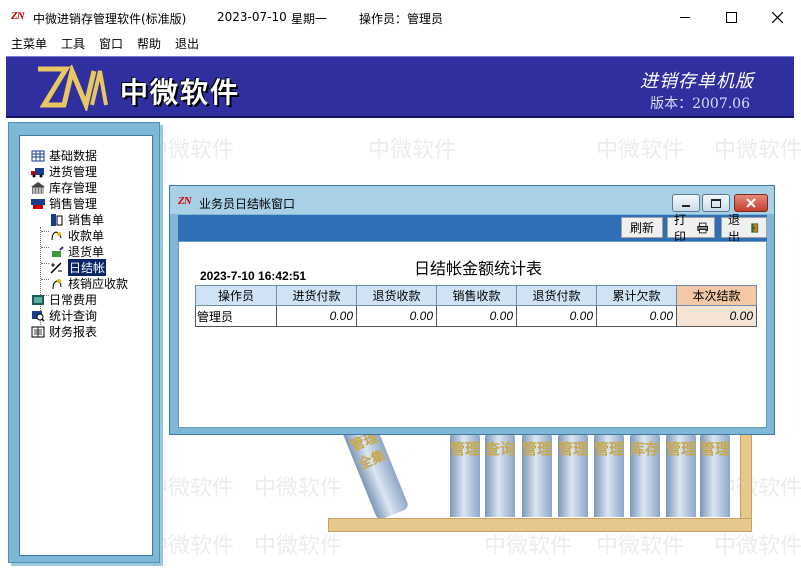 The width and height of the screenshot is (801, 578). What do you see at coordinates (77, 219) in the screenshot?
I see `nav-item-sales-order: 销售单` at bounding box center [77, 219].